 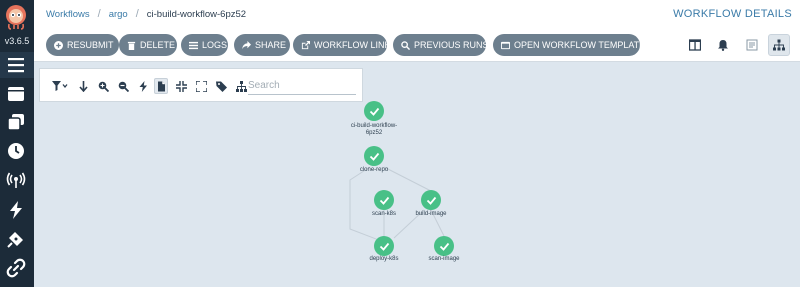 I want to click on node-scan-k8s, so click(x=384, y=200).